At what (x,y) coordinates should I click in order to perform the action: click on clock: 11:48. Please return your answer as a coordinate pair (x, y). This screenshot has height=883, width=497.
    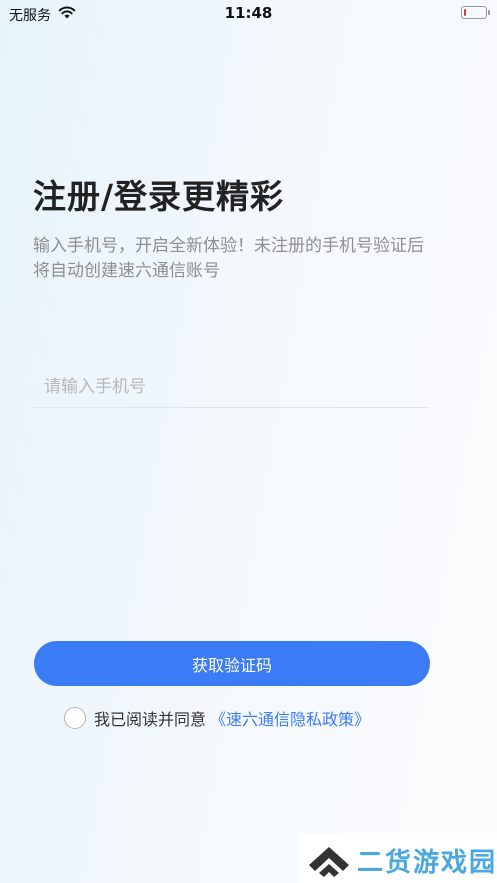
    Looking at the image, I should click on (248, 13).